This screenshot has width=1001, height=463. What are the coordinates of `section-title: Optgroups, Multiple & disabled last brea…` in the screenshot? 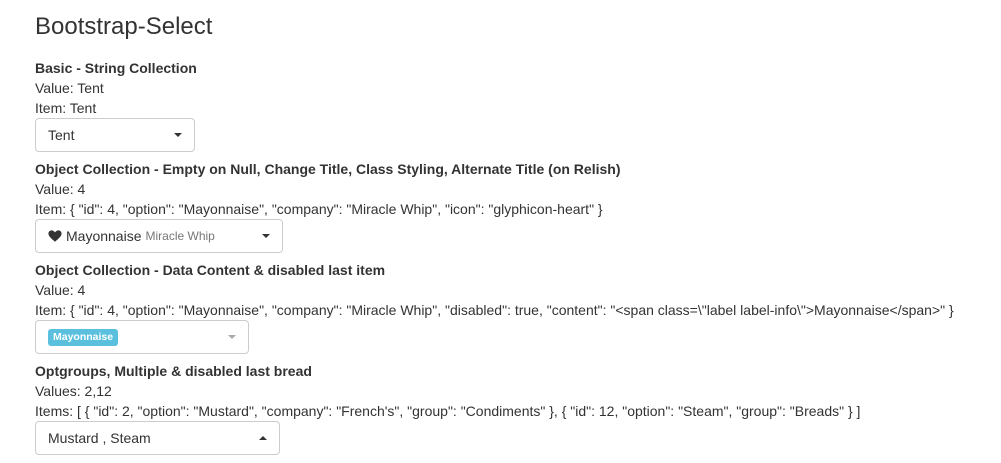 It's located at (173, 371).